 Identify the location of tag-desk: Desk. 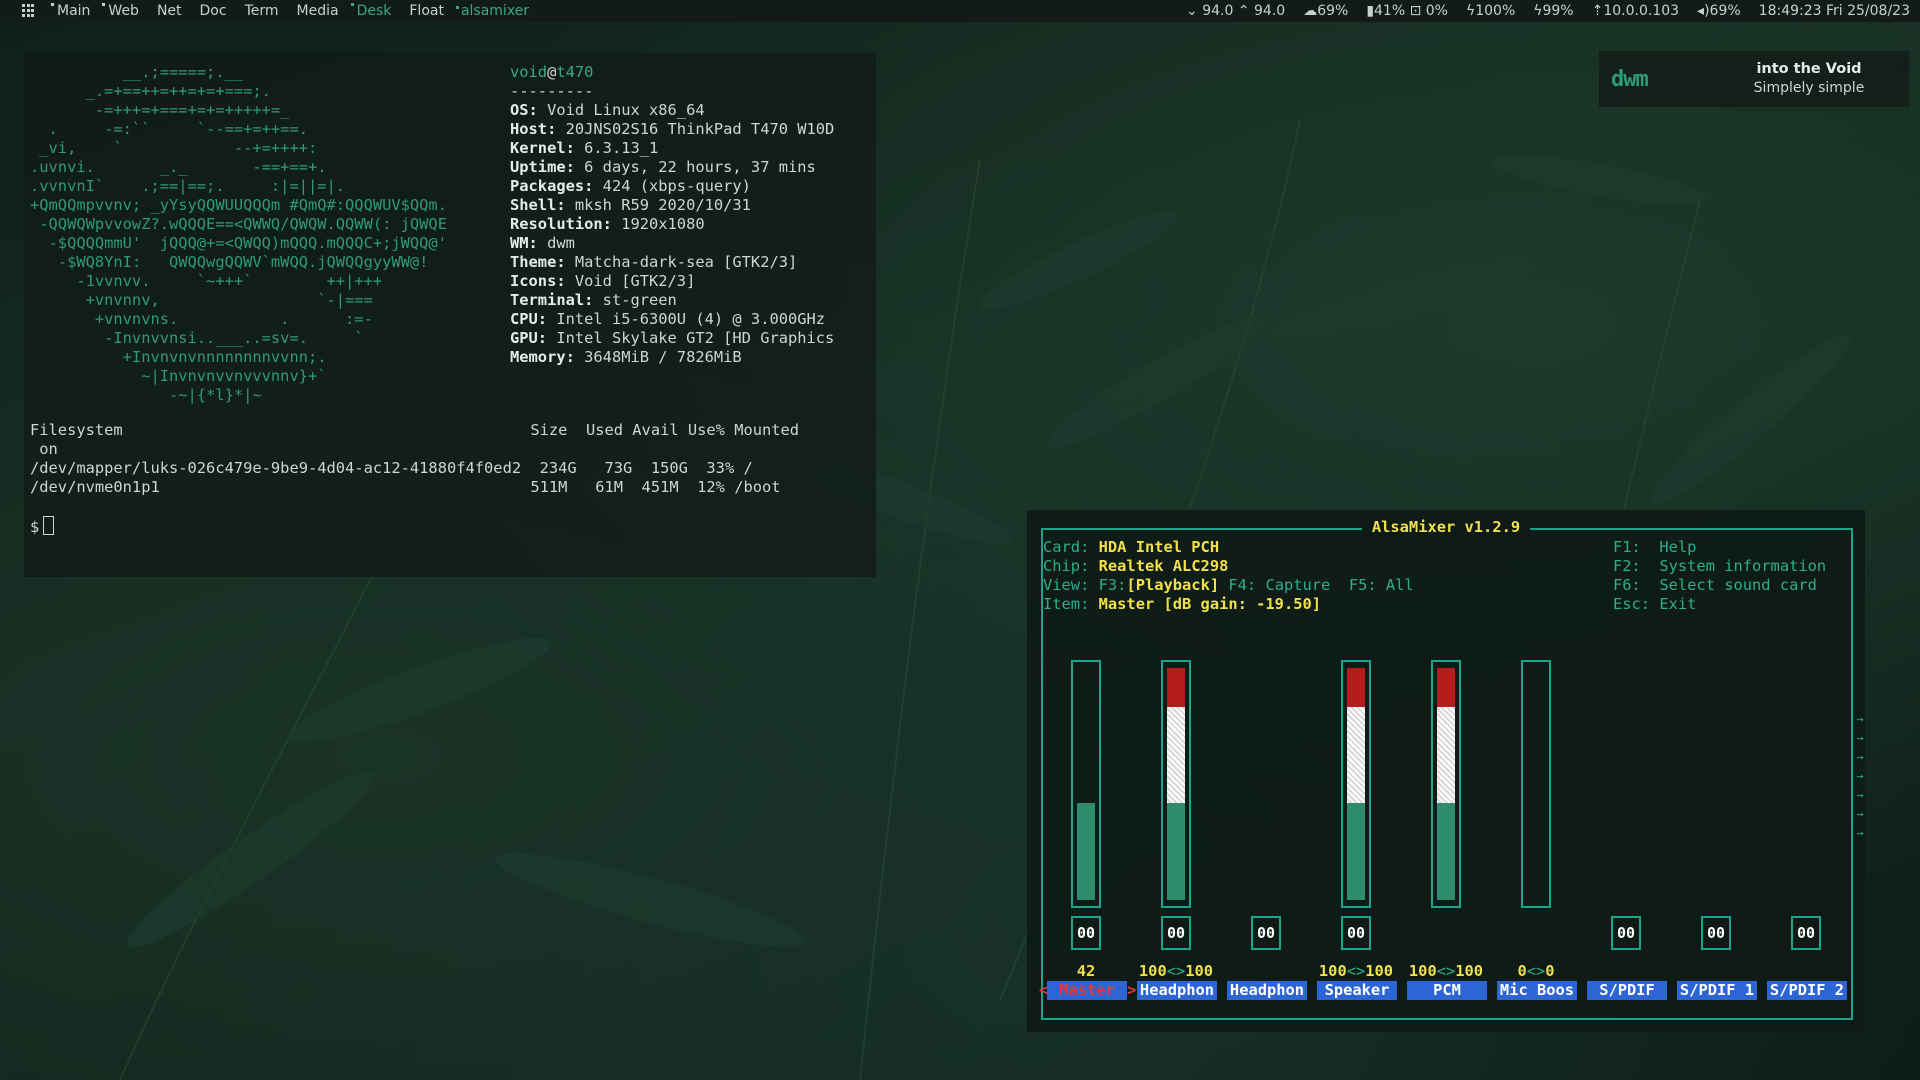
(374, 11).